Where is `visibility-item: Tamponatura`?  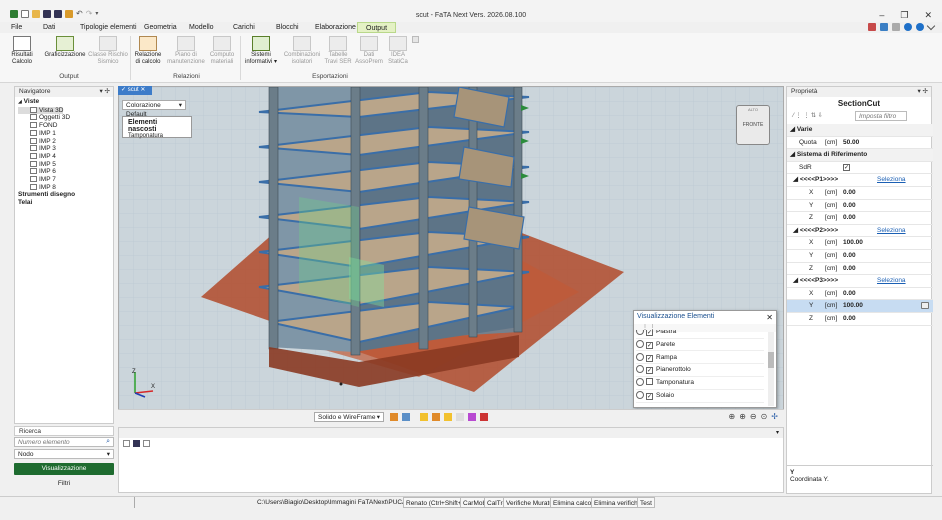
visibility-item: Tamponatura is located at coordinates (700, 383).